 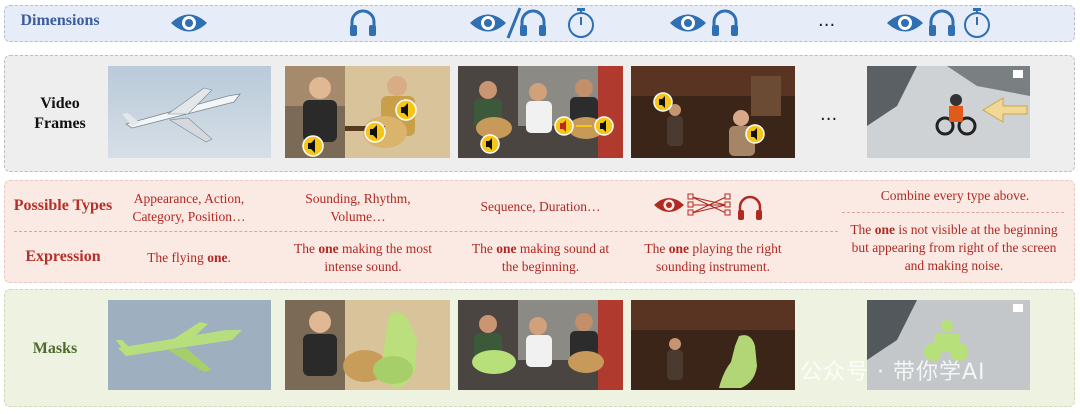 I want to click on expression-col1-post: ., so click(x=229, y=257).